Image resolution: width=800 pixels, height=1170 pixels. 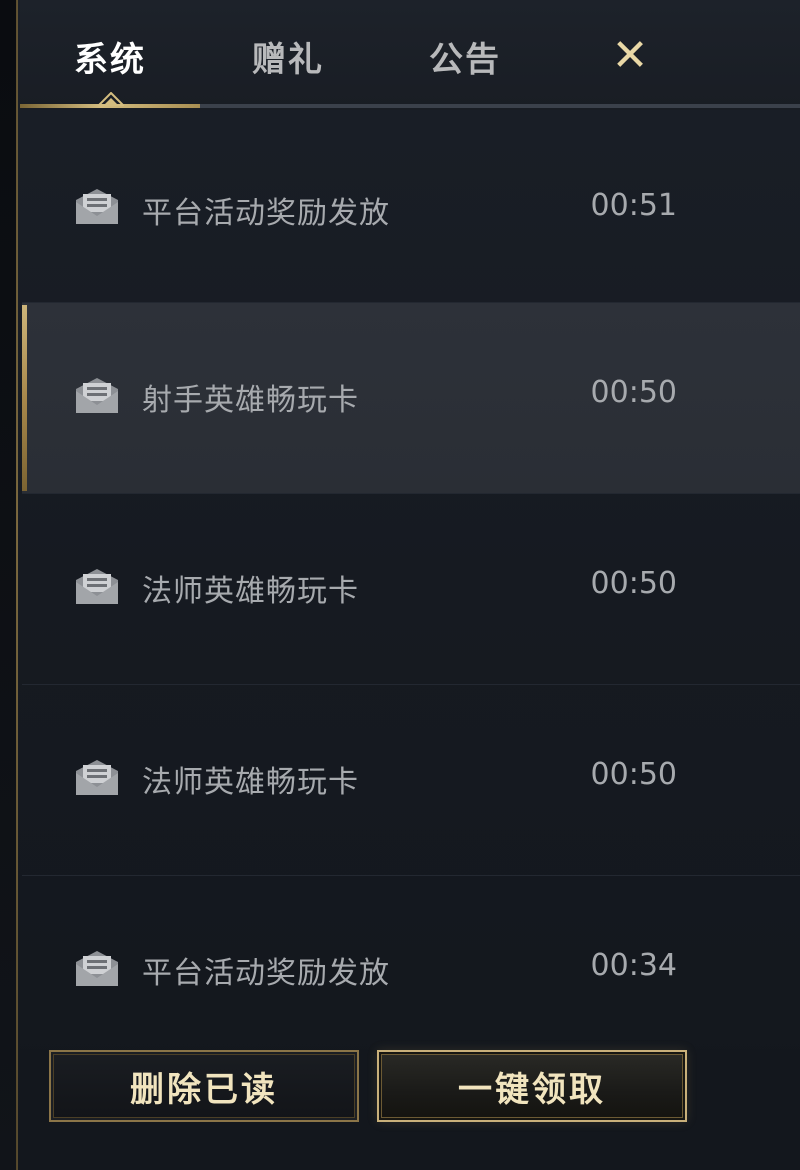 What do you see at coordinates (633, 205) in the screenshot?
I see `mail-time: 00:51` at bounding box center [633, 205].